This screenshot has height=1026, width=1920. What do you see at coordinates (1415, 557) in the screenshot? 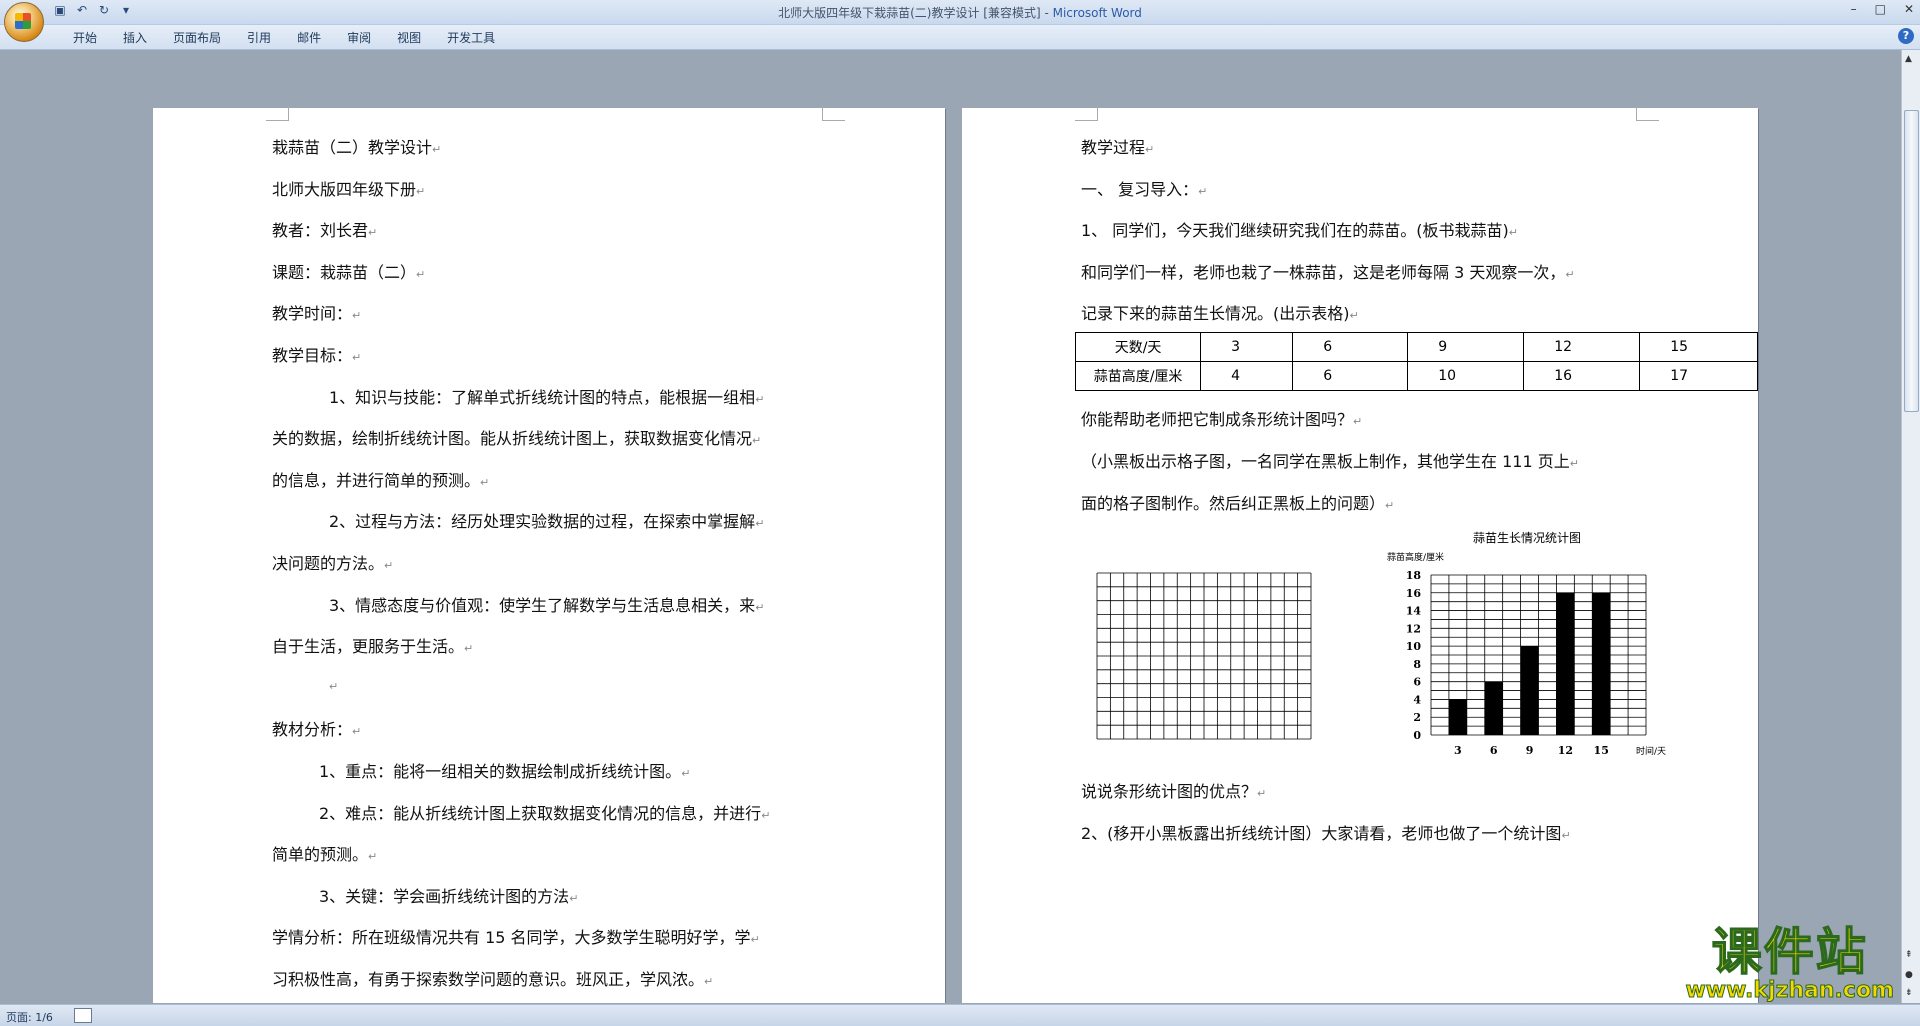
I see `y-axis-label: 蒜苗高度/厘米` at bounding box center [1415, 557].